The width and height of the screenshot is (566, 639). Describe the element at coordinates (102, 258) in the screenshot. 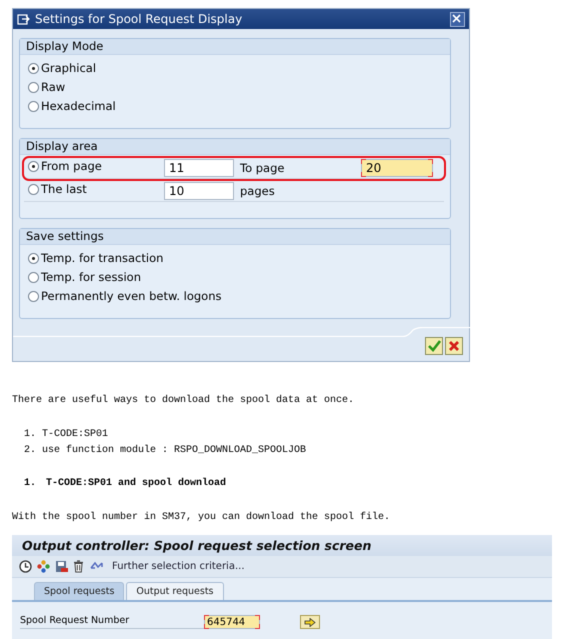

I see `radio-label: Temp. for transaction` at that location.